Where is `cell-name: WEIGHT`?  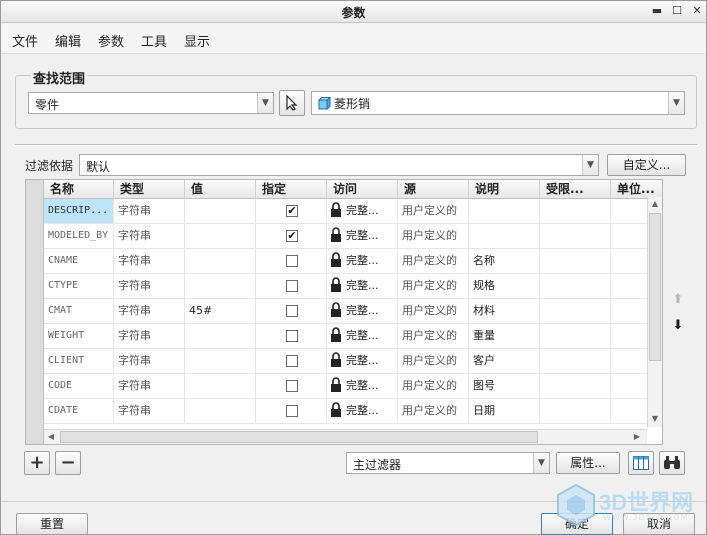 cell-name: WEIGHT is located at coordinates (79, 336).